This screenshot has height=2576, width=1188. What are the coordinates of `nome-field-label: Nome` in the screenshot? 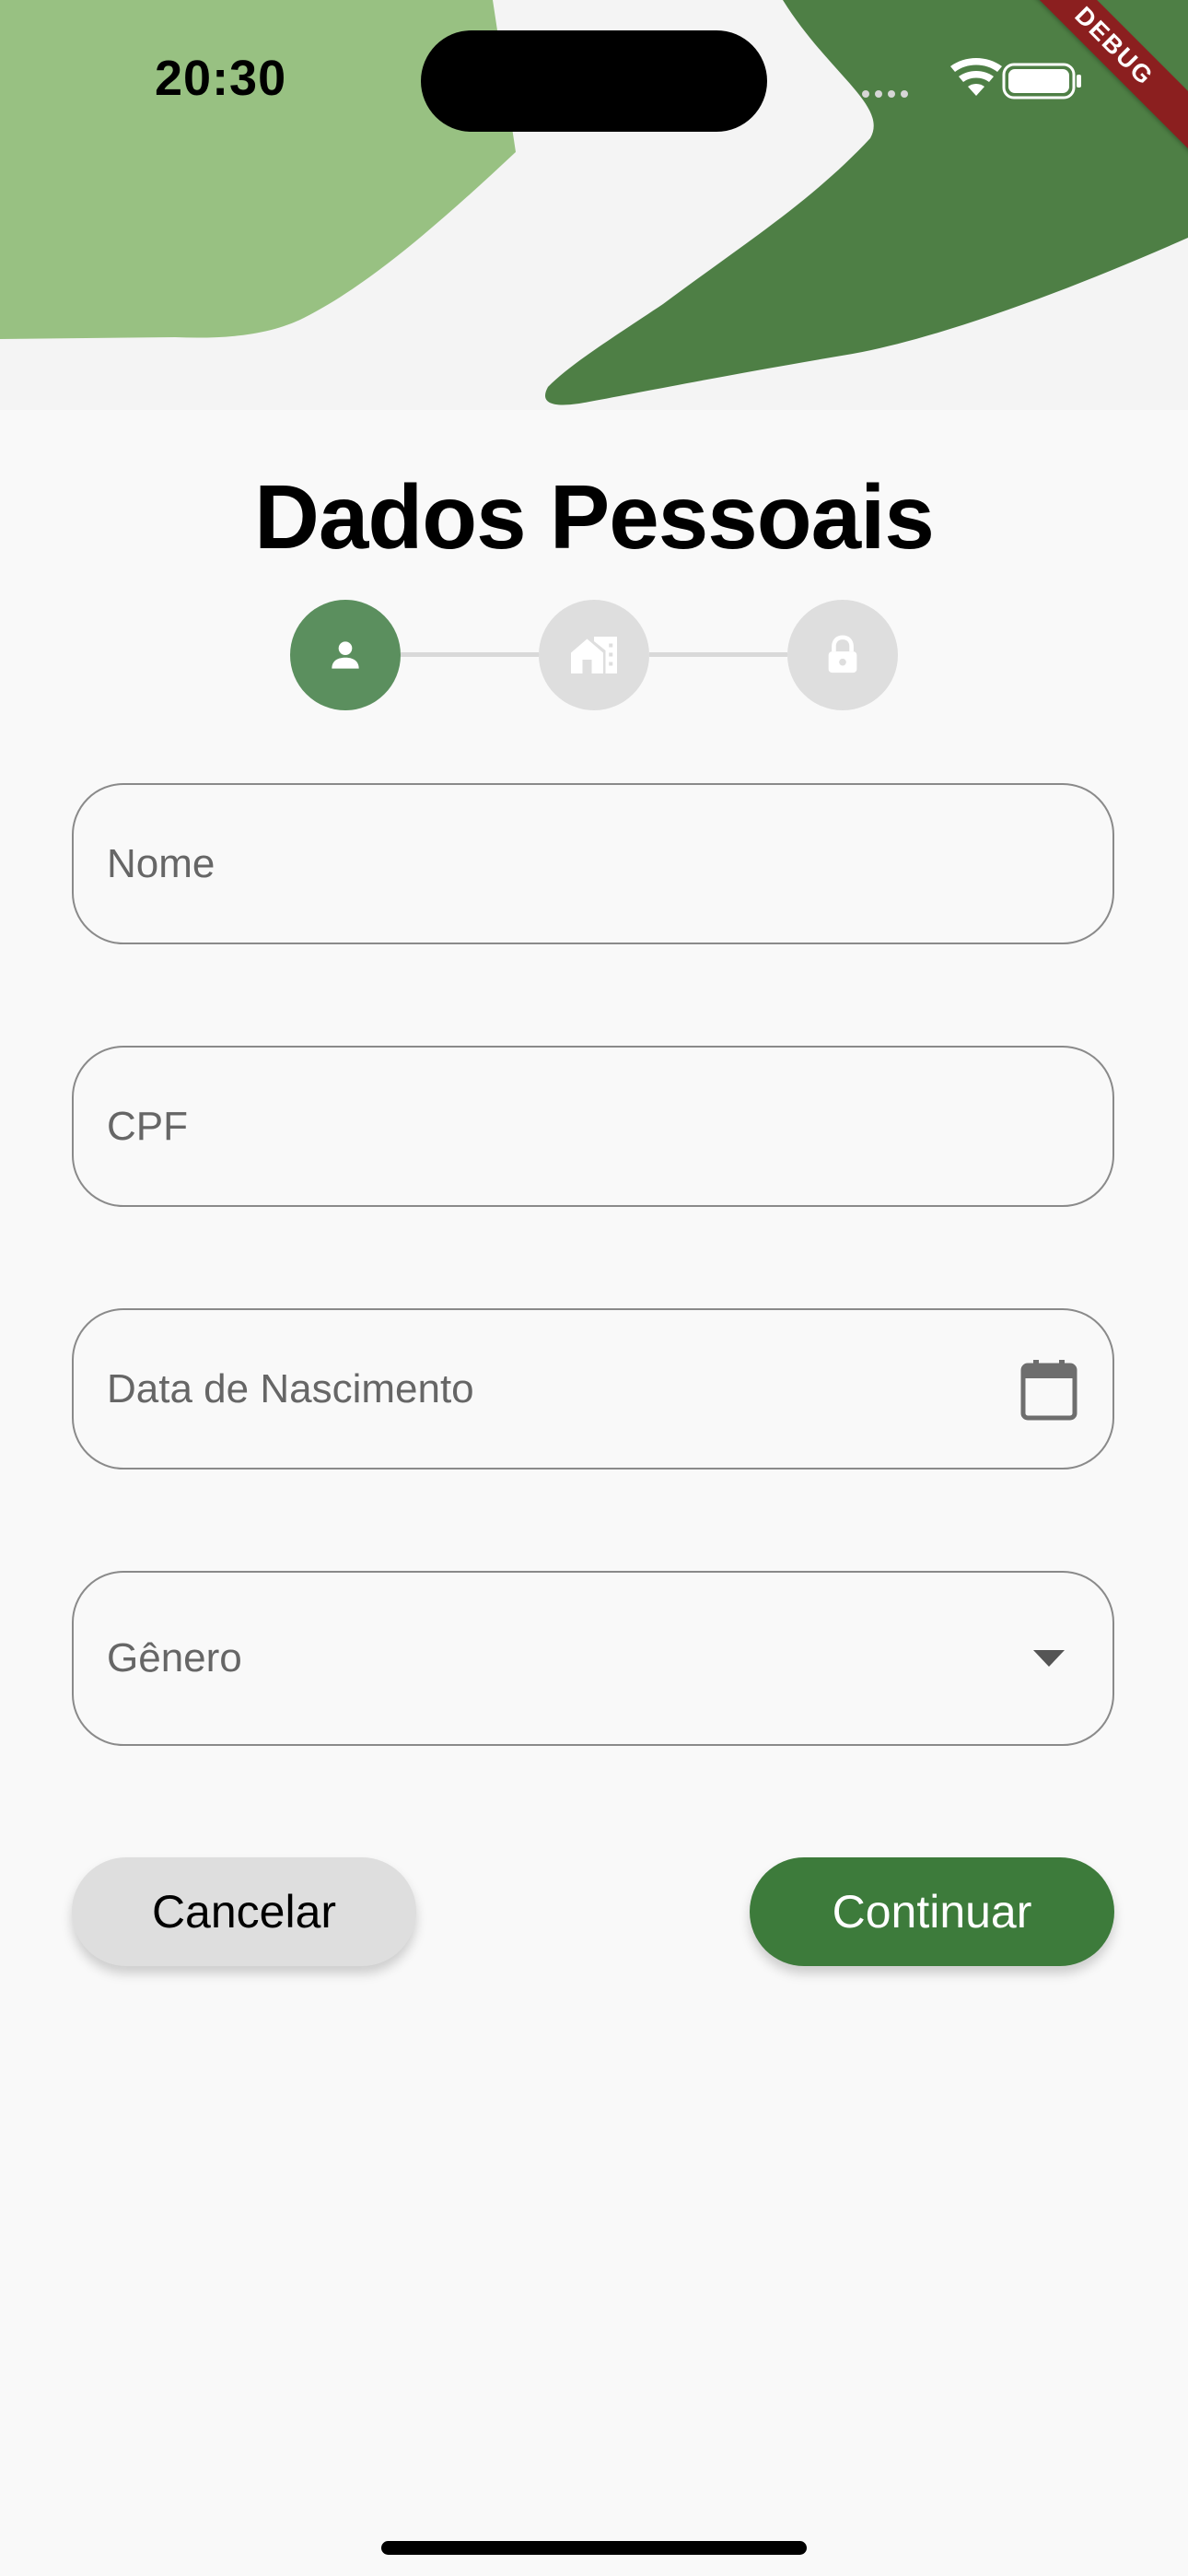 It's located at (161, 863).